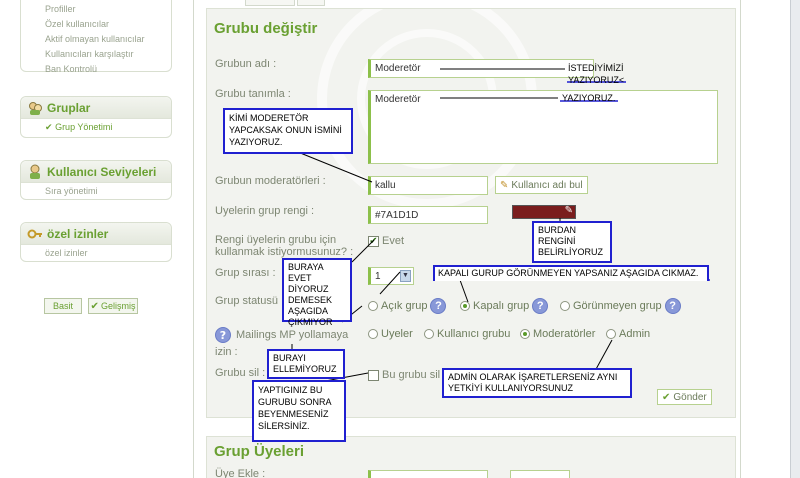 The height and width of the screenshot is (478, 800). What do you see at coordinates (293, 414) in the screenshot?
I see `annotation-text: BEYENMESENİZ` at bounding box center [293, 414].